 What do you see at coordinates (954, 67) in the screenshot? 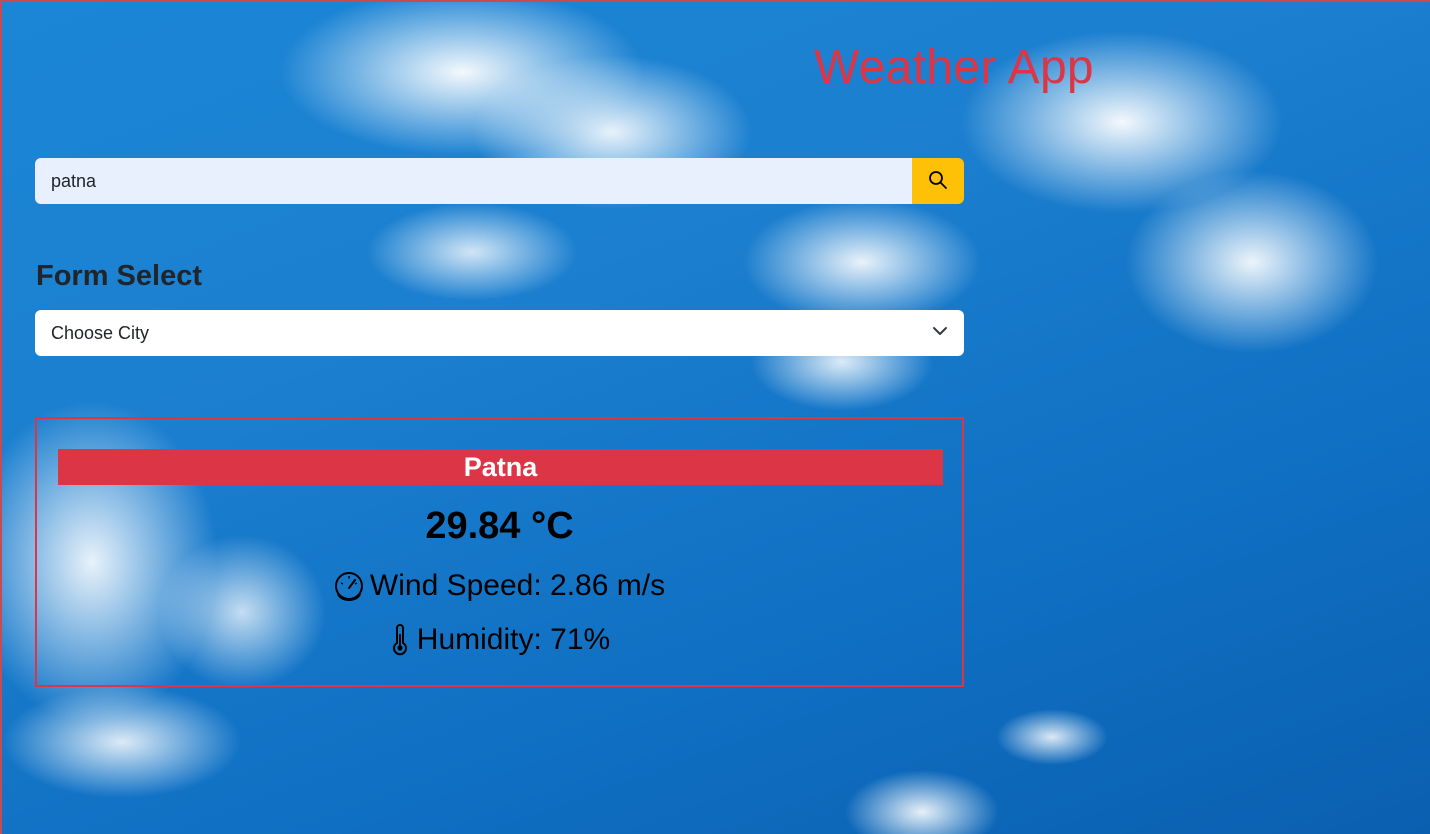
I see `page-title: Weather App` at bounding box center [954, 67].